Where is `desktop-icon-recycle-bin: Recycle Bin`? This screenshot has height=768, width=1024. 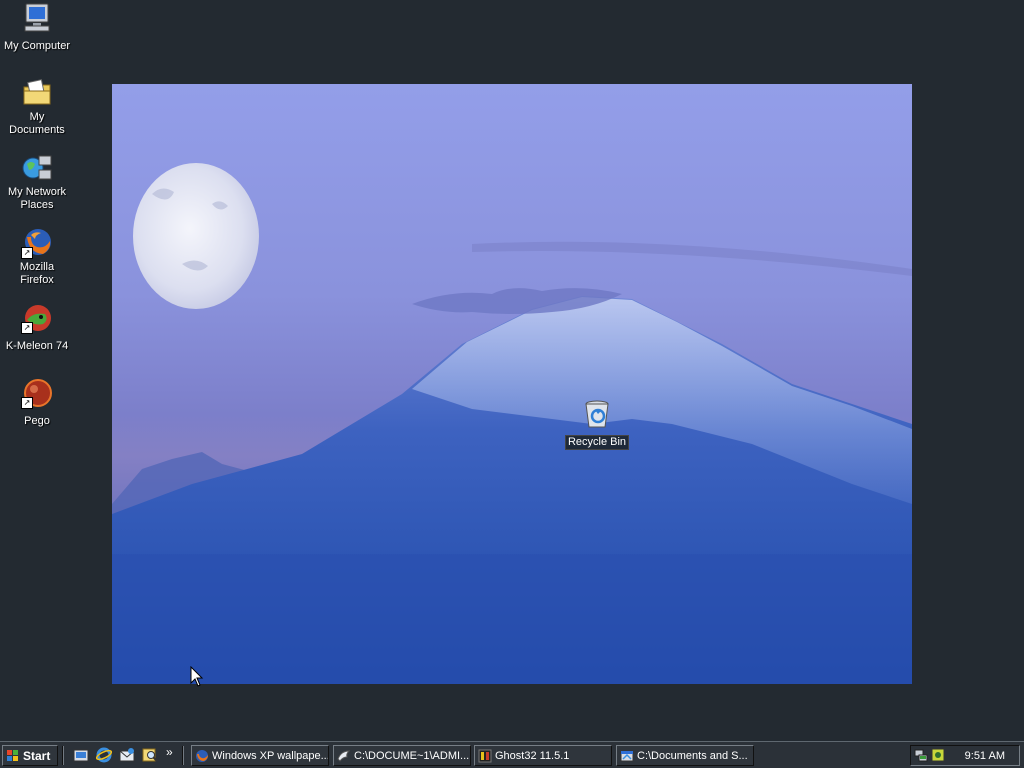
desktop-icon-recycle-bin: Recycle Bin is located at coordinates (597, 424).